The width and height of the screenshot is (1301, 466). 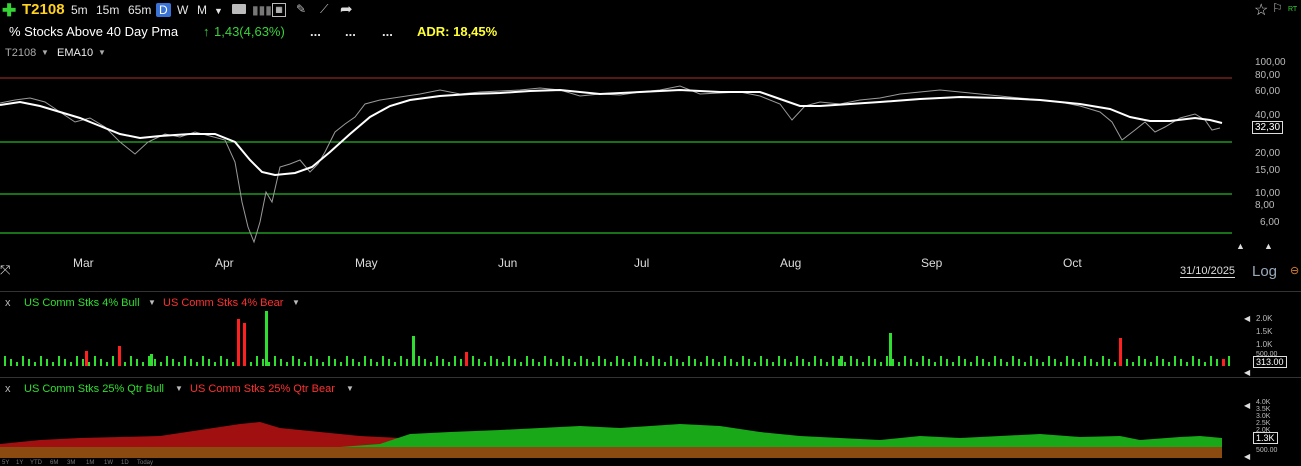 What do you see at coordinates (145, 463) in the screenshot?
I see `range-today: Today` at bounding box center [145, 463].